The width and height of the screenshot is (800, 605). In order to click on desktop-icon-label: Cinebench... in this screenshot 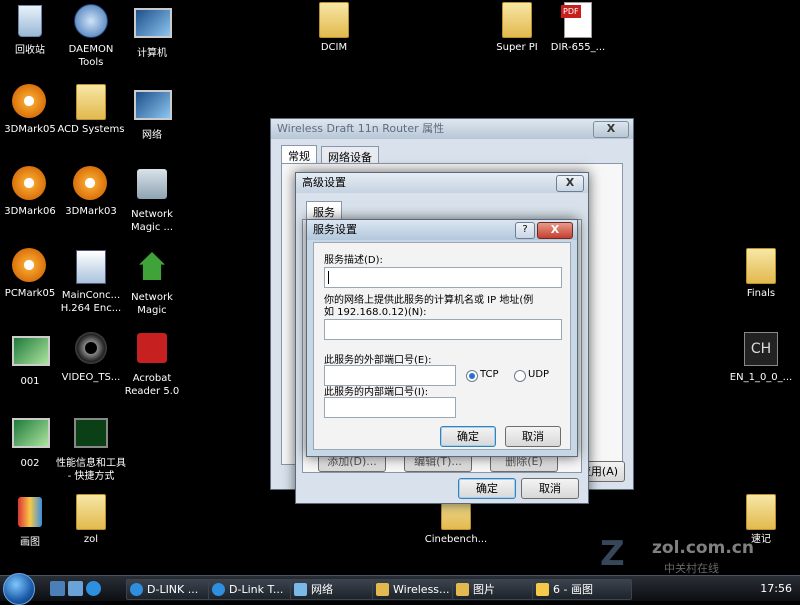, I will do `click(456, 539)`.